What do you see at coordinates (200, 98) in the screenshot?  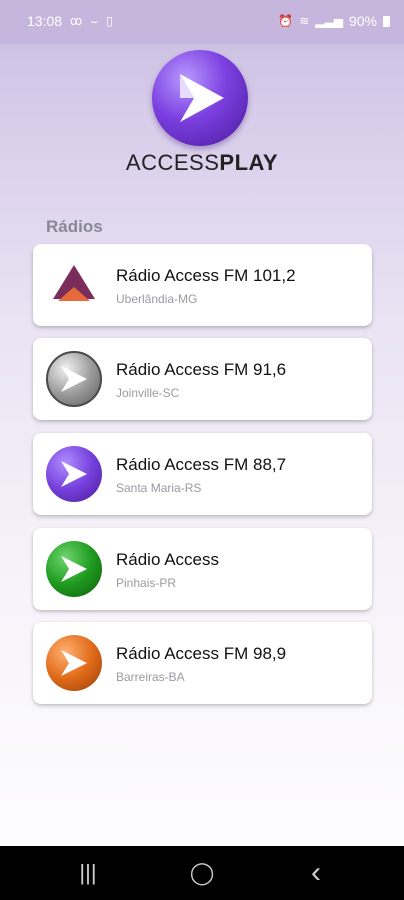 I see `accessplay-logo-icon` at bounding box center [200, 98].